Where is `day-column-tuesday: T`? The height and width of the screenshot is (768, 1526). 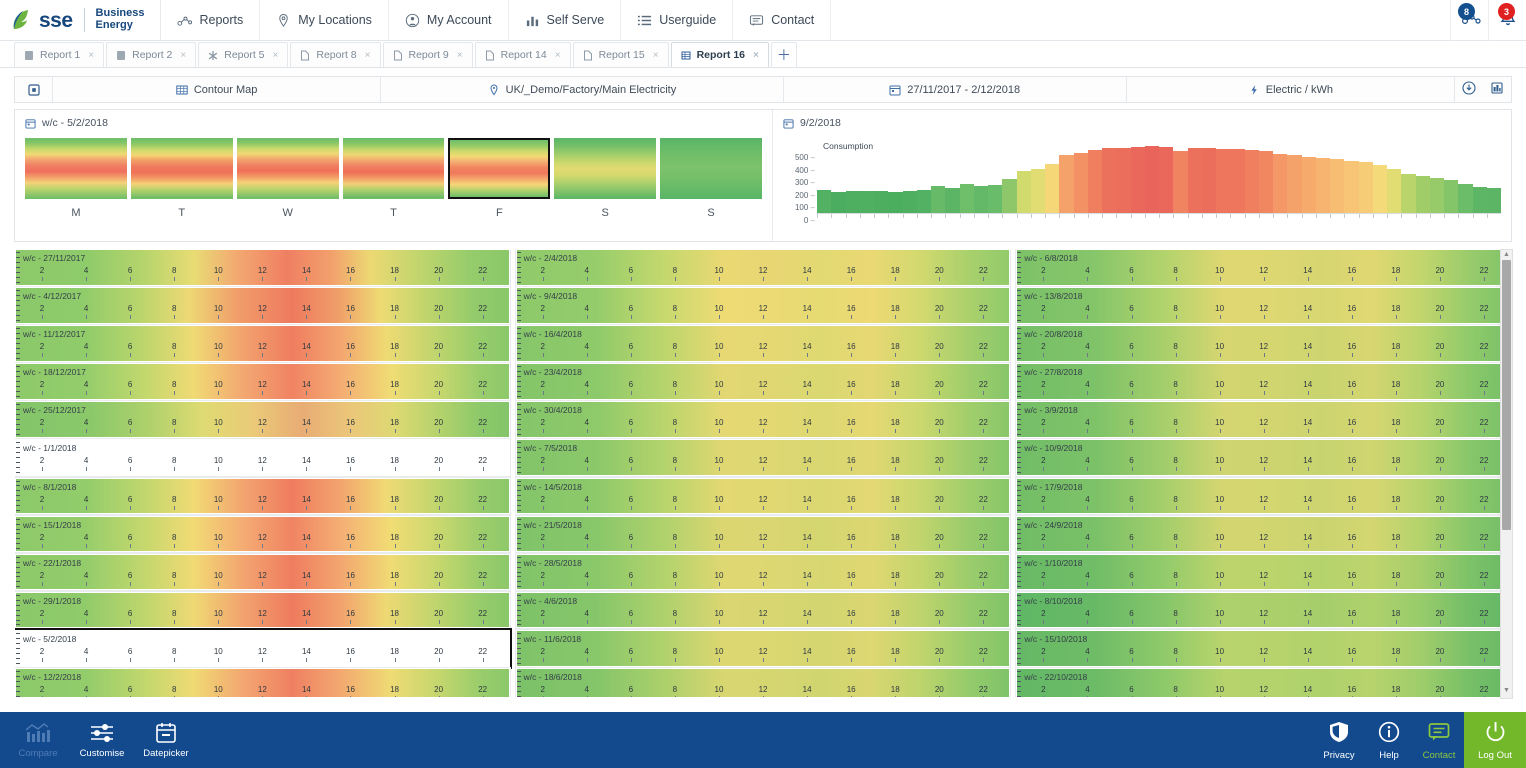
day-column-tuesday: T is located at coordinates (181, 178).